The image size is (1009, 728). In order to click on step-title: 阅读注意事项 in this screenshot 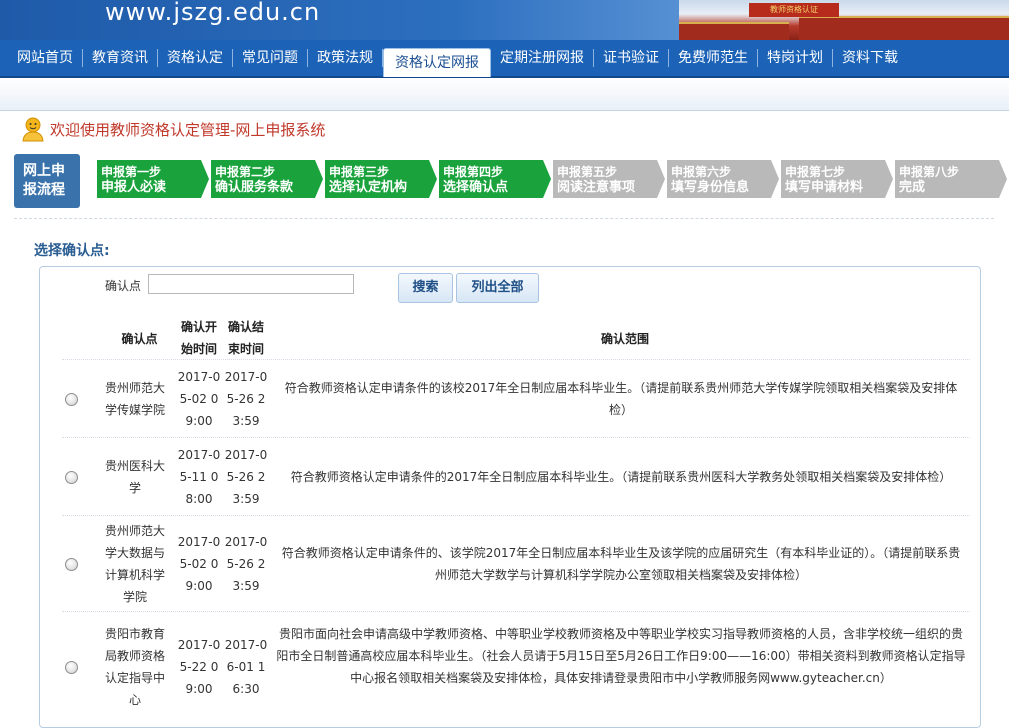, I will do `click(596, 187)`.